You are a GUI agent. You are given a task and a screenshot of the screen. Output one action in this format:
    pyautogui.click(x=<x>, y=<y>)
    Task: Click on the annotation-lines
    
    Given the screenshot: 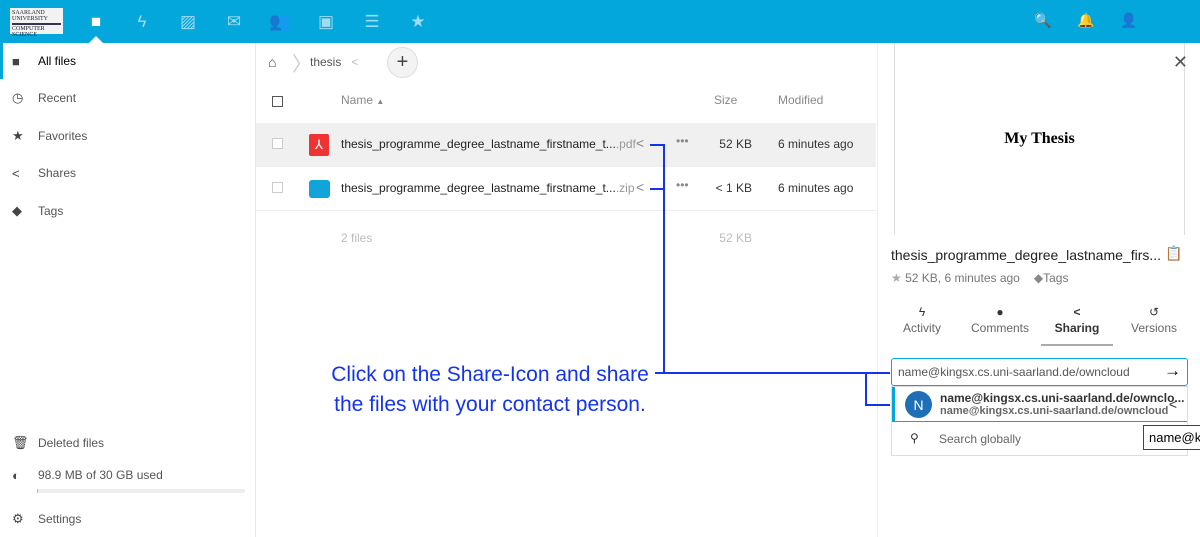 What is the action you would take?
    pyautogui.click(x=770, y=275)
    